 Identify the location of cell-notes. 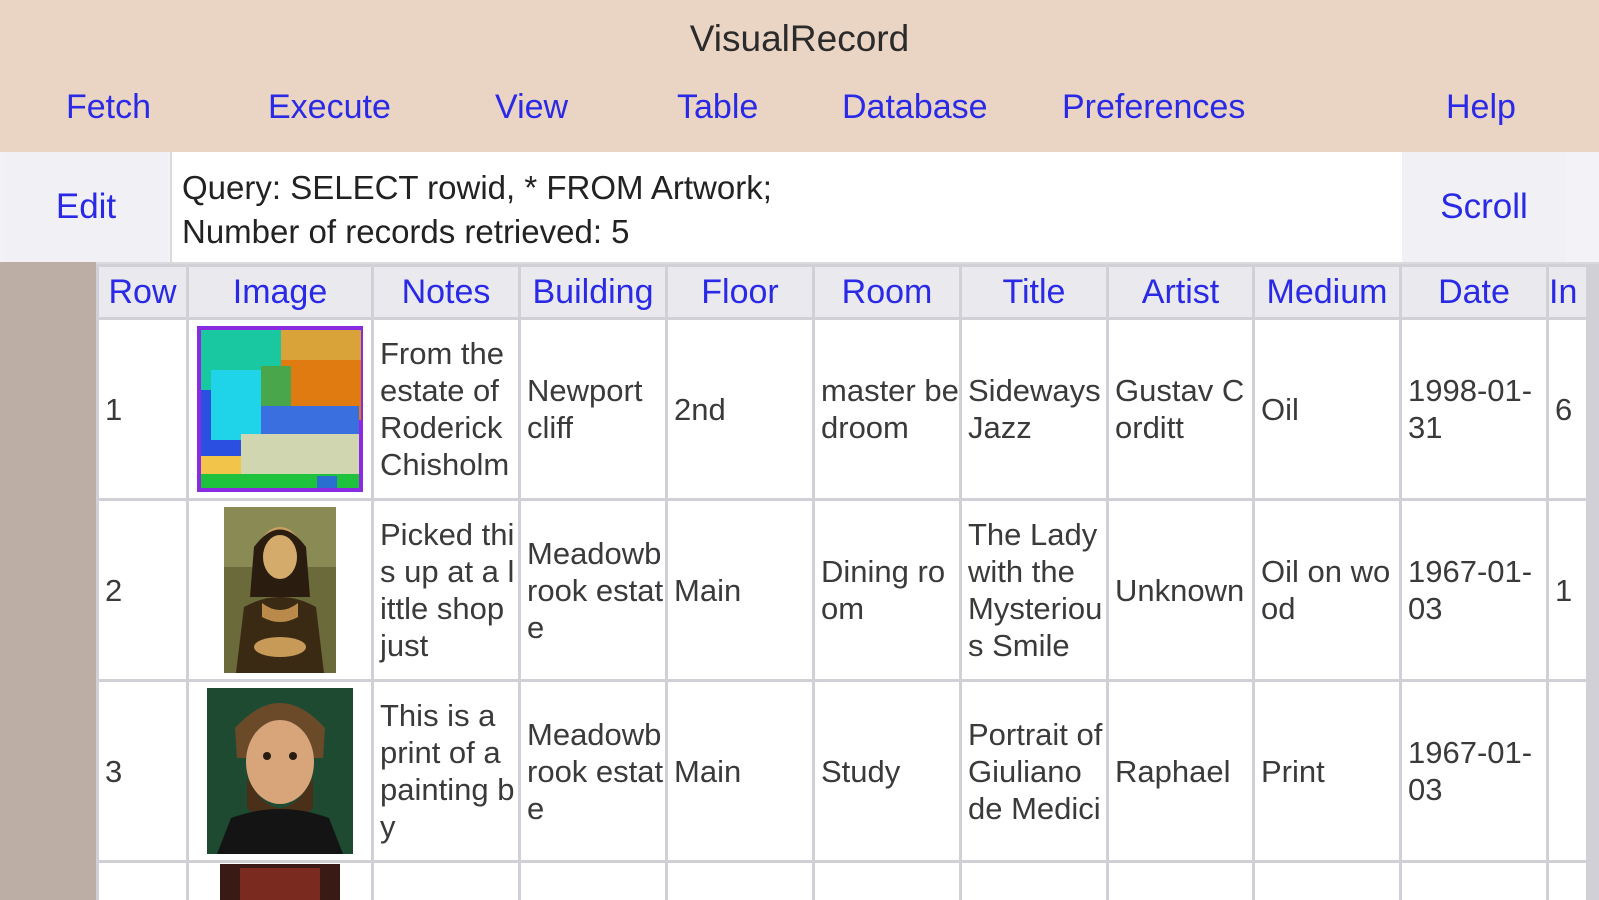
(446, 880).